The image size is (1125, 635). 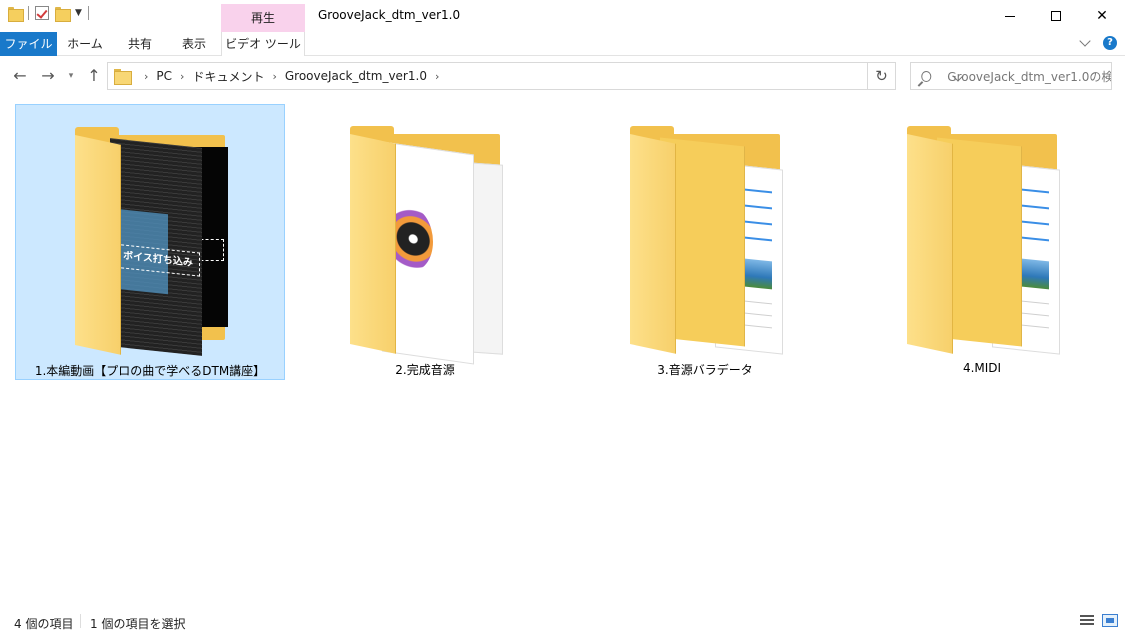 What do you see at coordinates (1085, 41) in the screenshot?
I see `expand-ribbon-icon` at bounding box center [1085, 41].